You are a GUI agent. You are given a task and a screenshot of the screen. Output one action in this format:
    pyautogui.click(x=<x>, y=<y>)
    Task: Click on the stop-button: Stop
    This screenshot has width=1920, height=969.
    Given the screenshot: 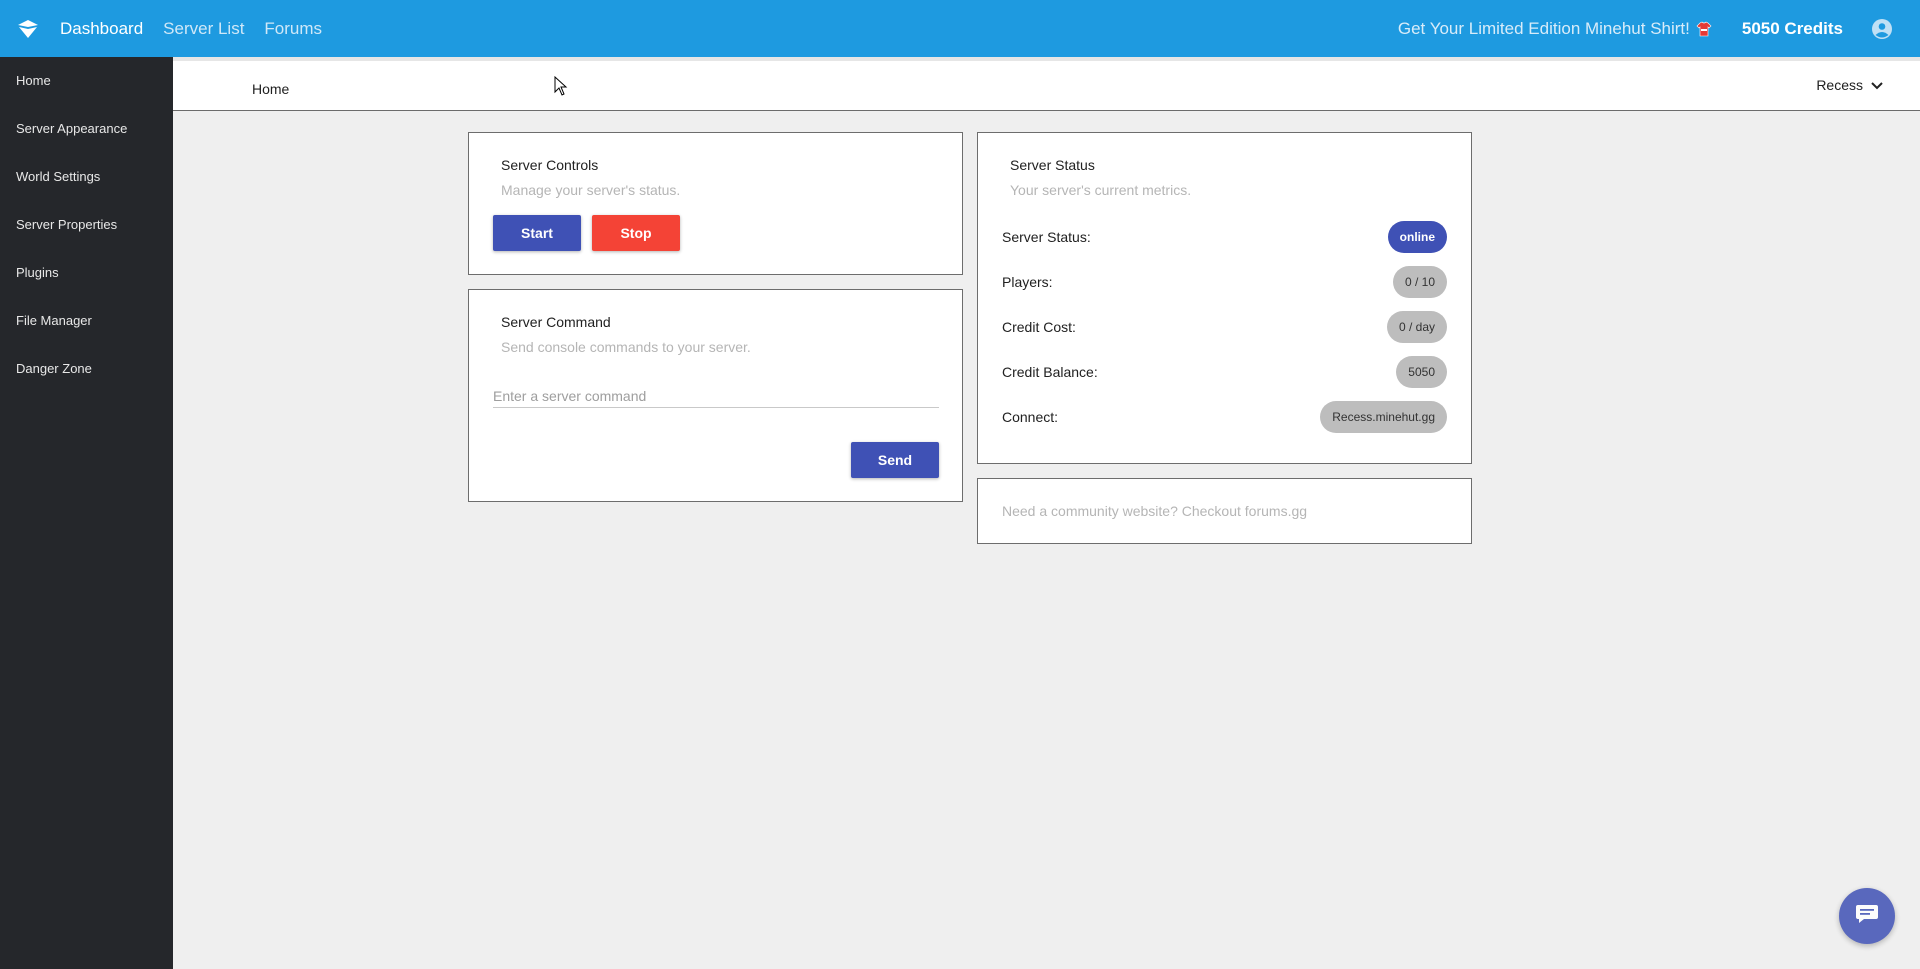 What is the action you would take?
    pyautogui.click(x=636, y=233)
    